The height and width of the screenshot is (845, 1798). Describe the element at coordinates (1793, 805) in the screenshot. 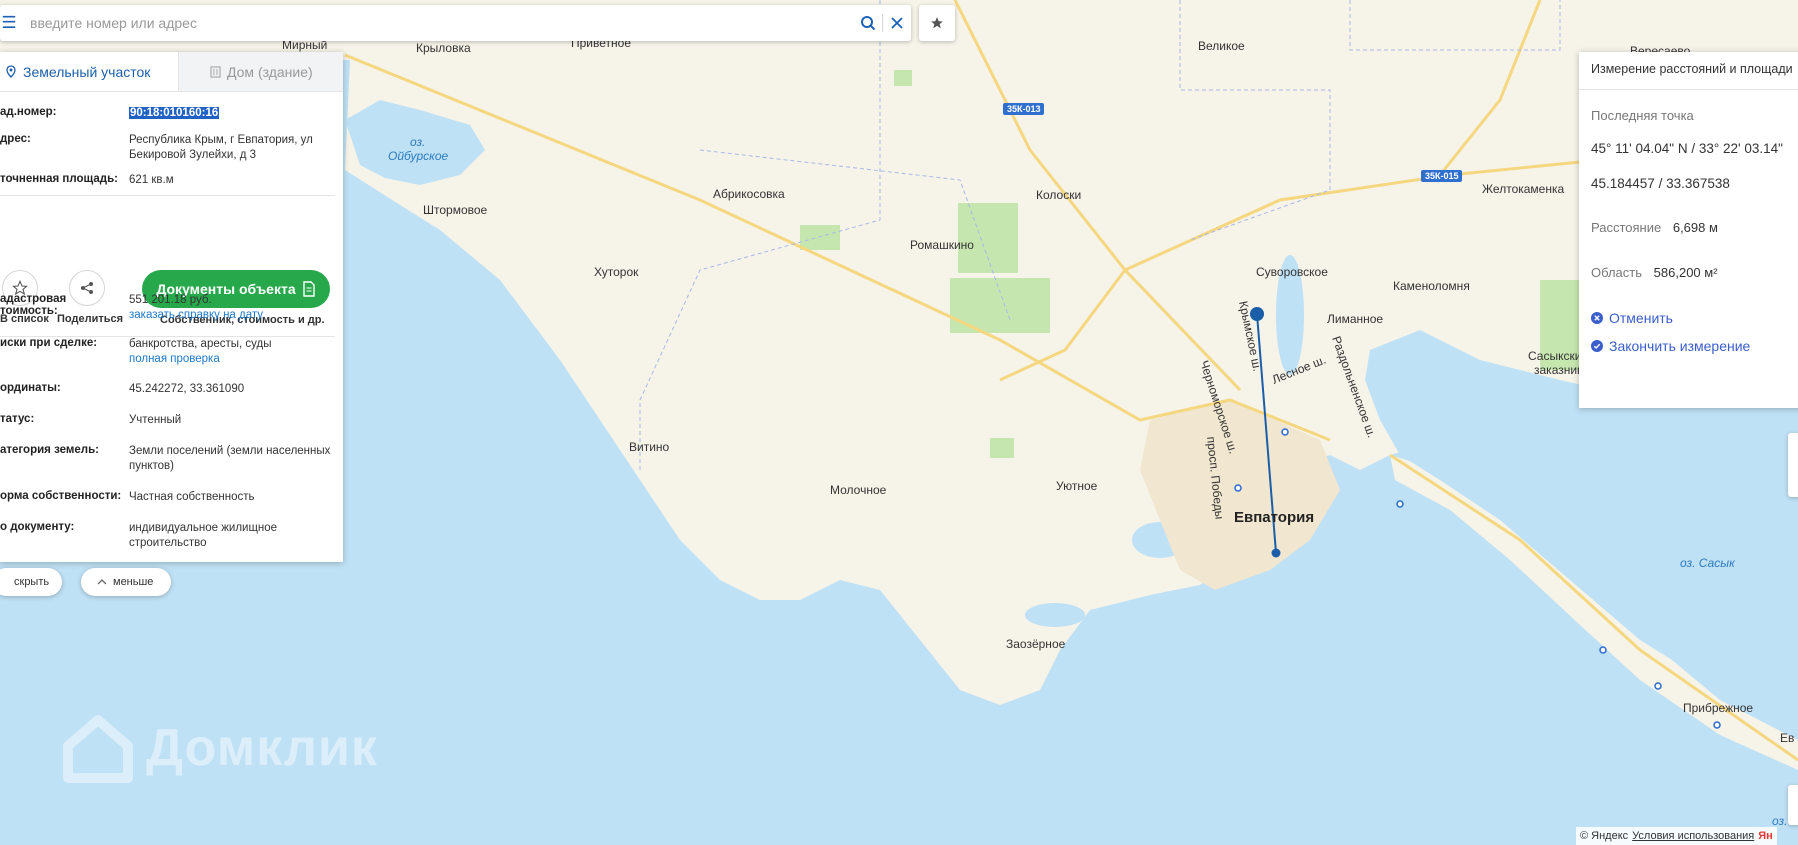

I see `map-control` at that location.